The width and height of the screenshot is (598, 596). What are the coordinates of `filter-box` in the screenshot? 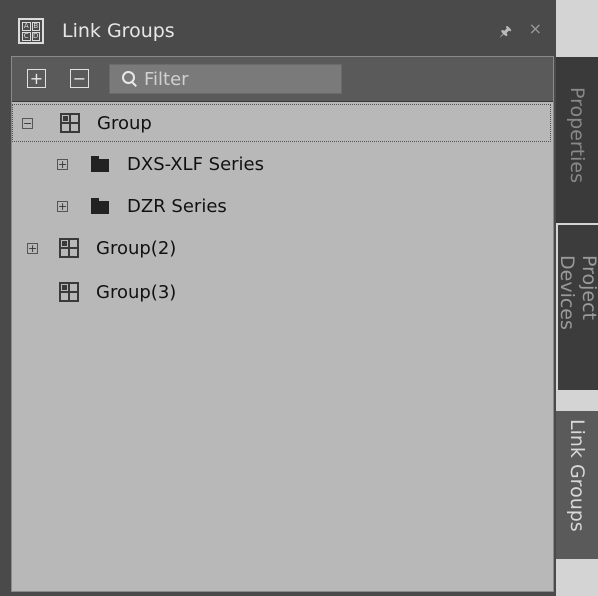 It's located at (225, 79).